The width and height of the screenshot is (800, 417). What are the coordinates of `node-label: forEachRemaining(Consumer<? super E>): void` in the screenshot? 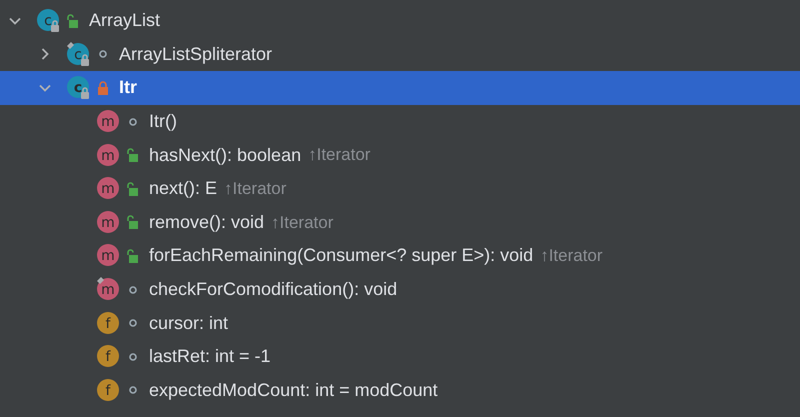 It's located at (341, 256).